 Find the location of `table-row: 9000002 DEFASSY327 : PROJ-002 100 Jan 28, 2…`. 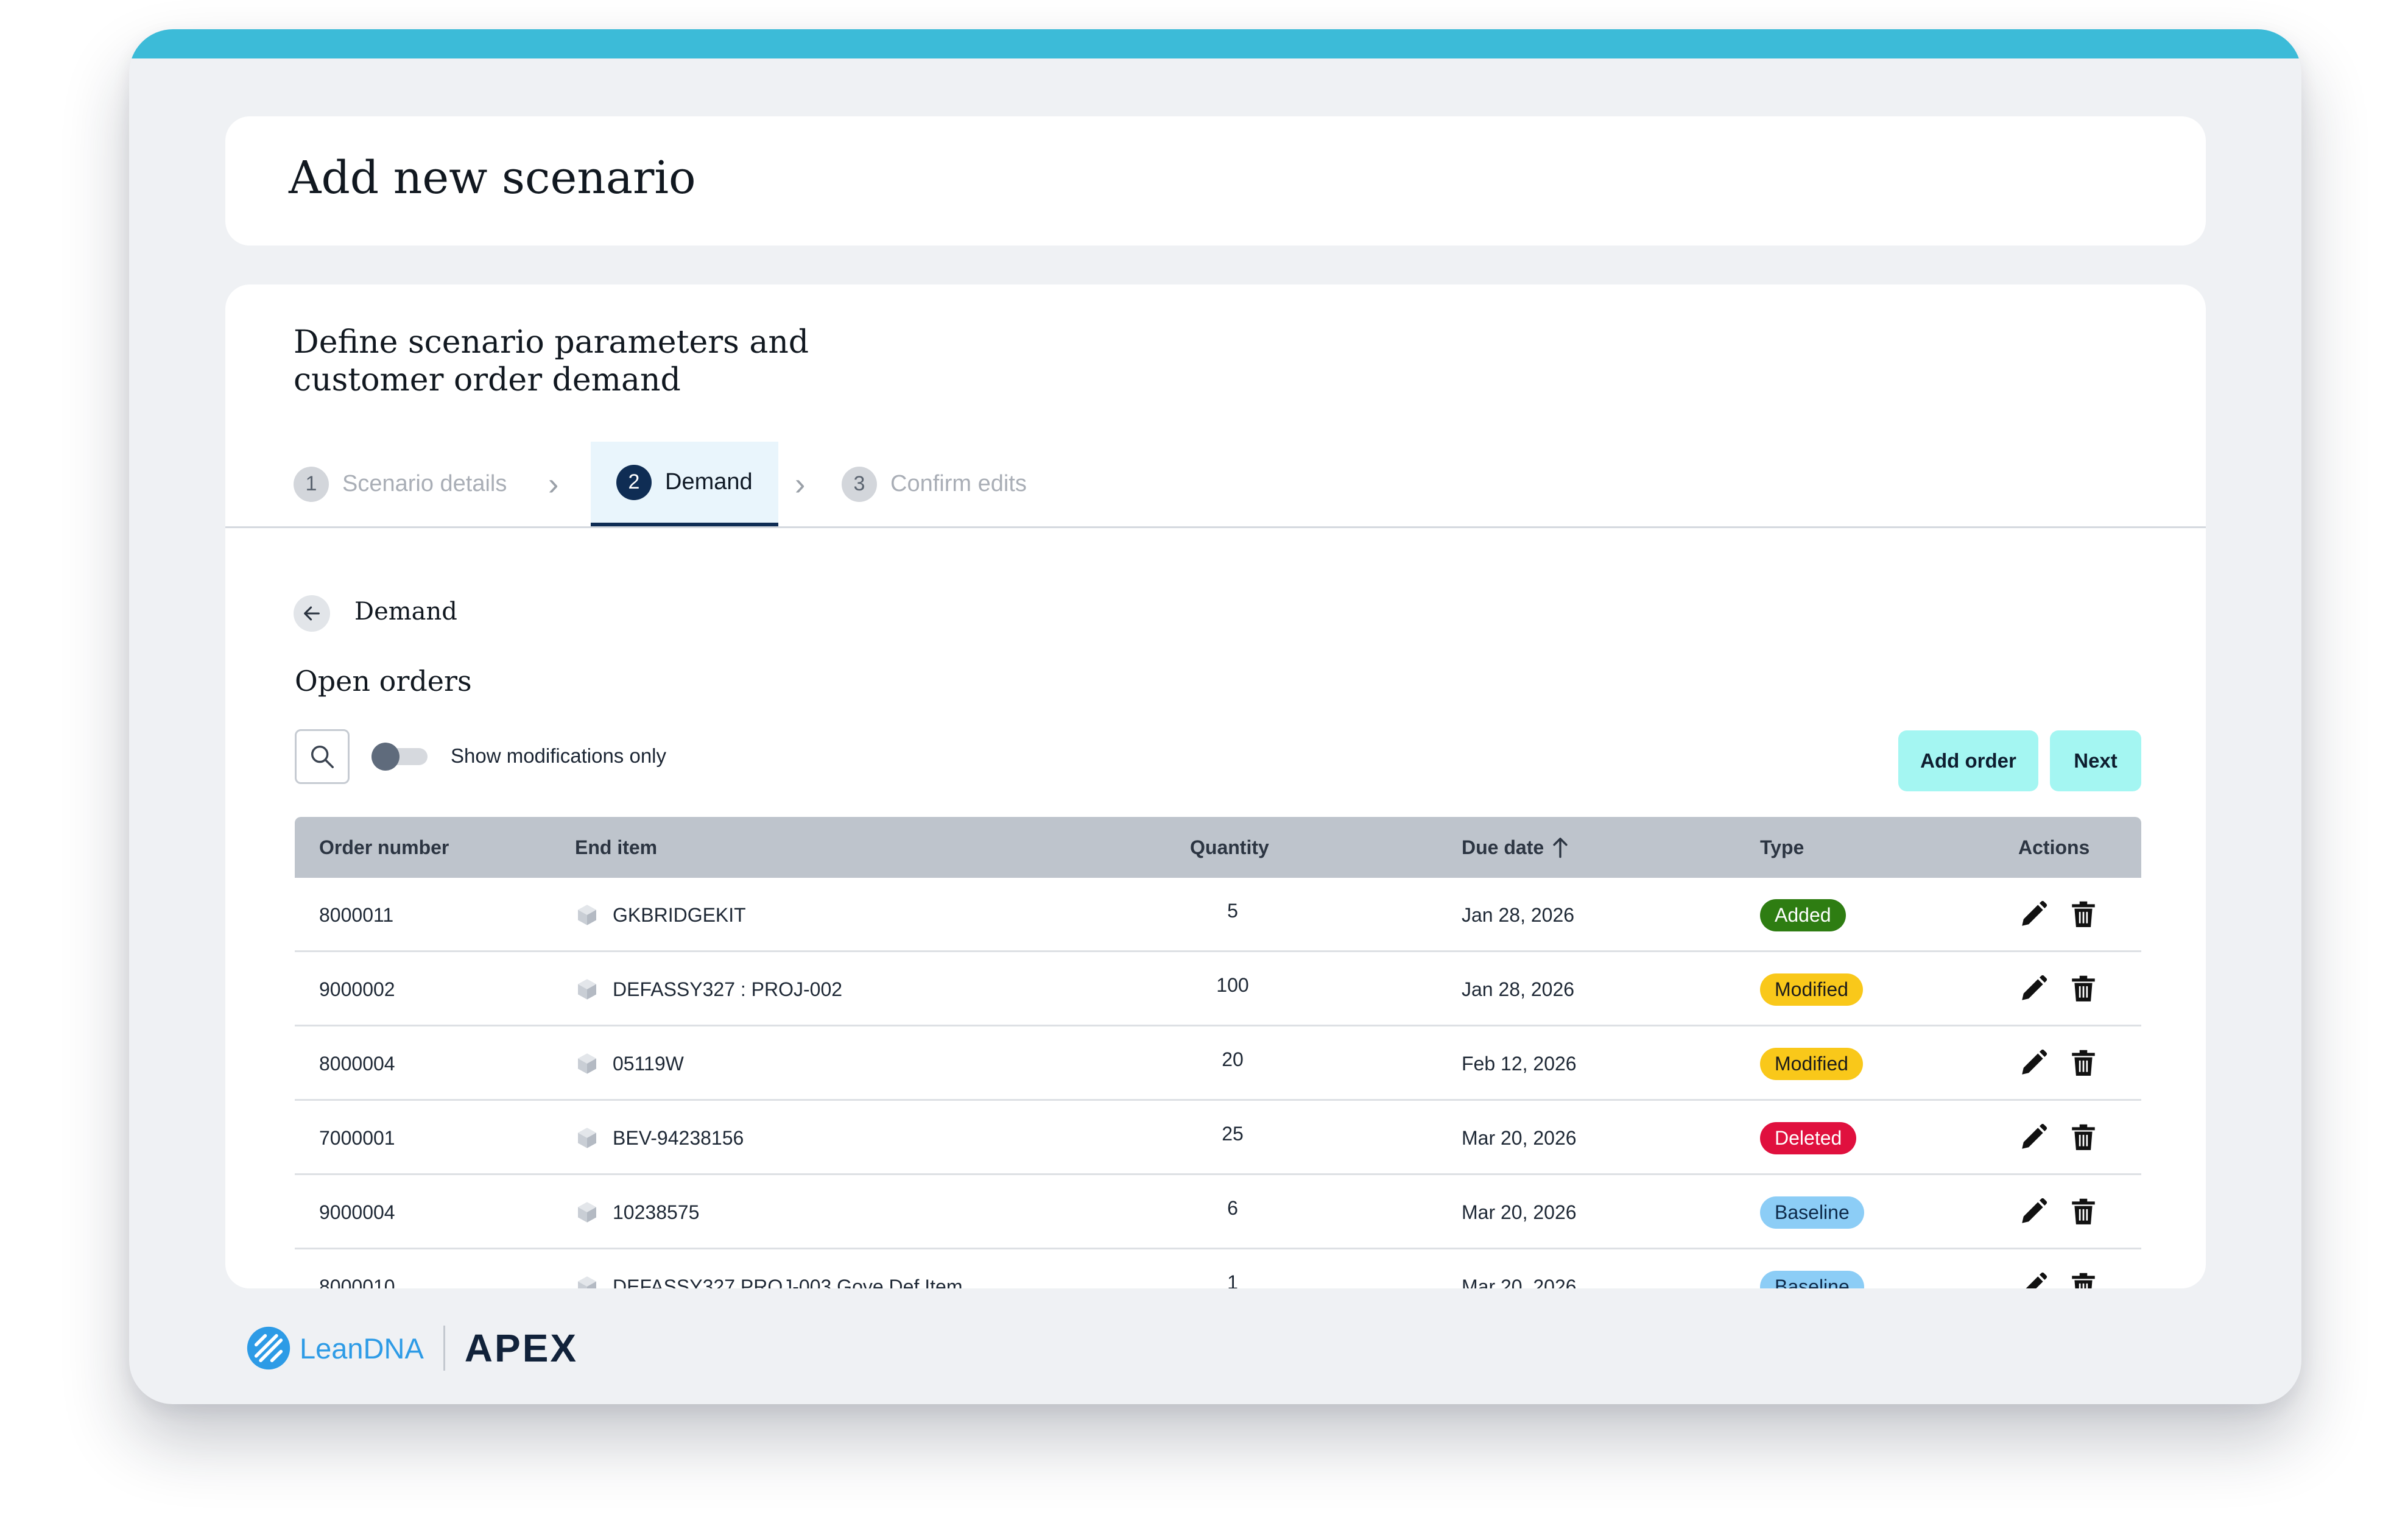

table-row: 9000002 DEFASSY327 : PROJ-002 100 Jan 28, 2… is located at coordinates (1218, 989).